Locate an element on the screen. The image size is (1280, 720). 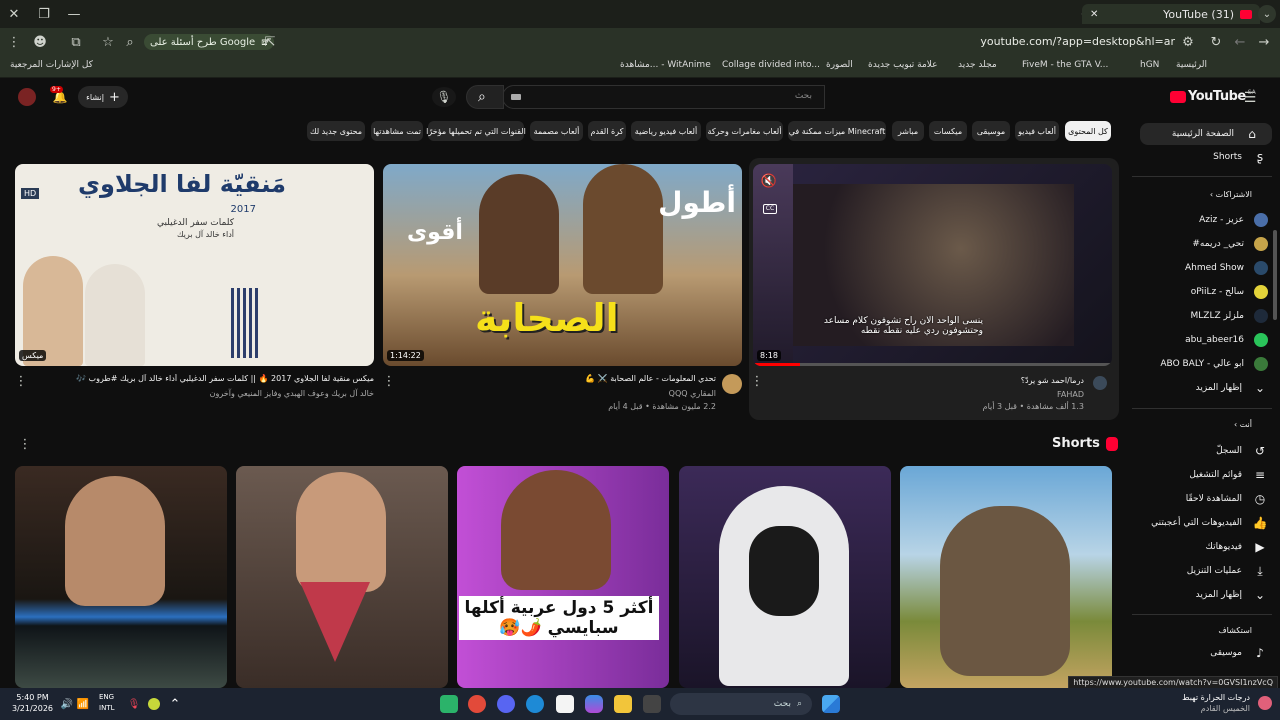
volume-icon: 🔊 is located at coordinates (67, 704).